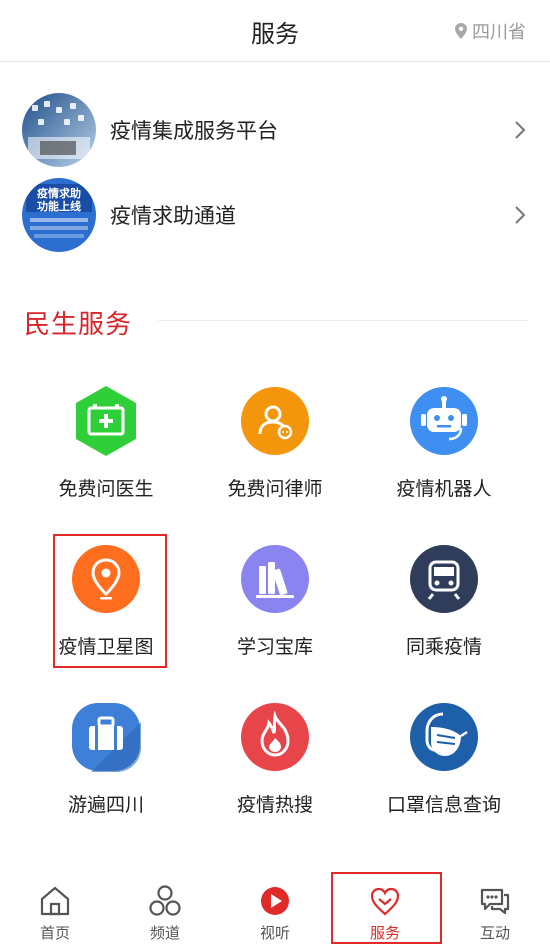  I want to click on header: 服务 四川省, so click(275, 31).